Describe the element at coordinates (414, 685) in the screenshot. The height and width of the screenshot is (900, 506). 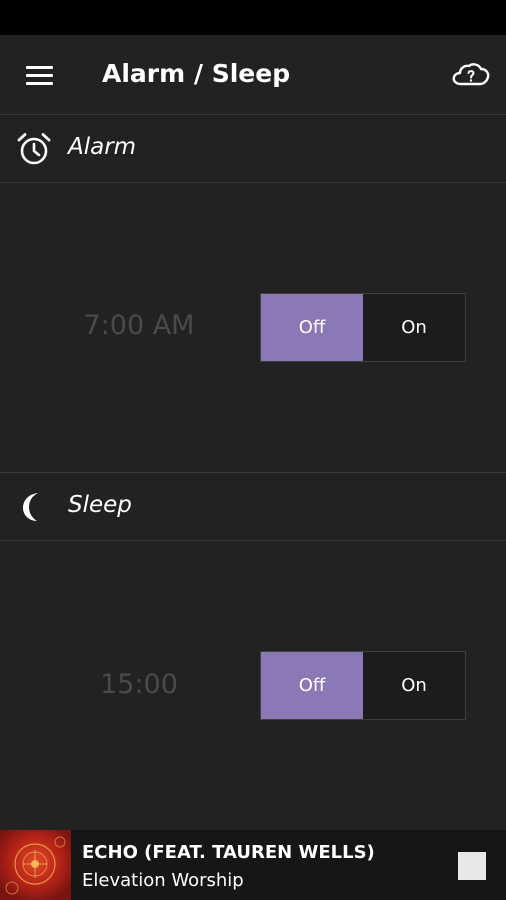
I see `sleep-on-button: On` at that location.